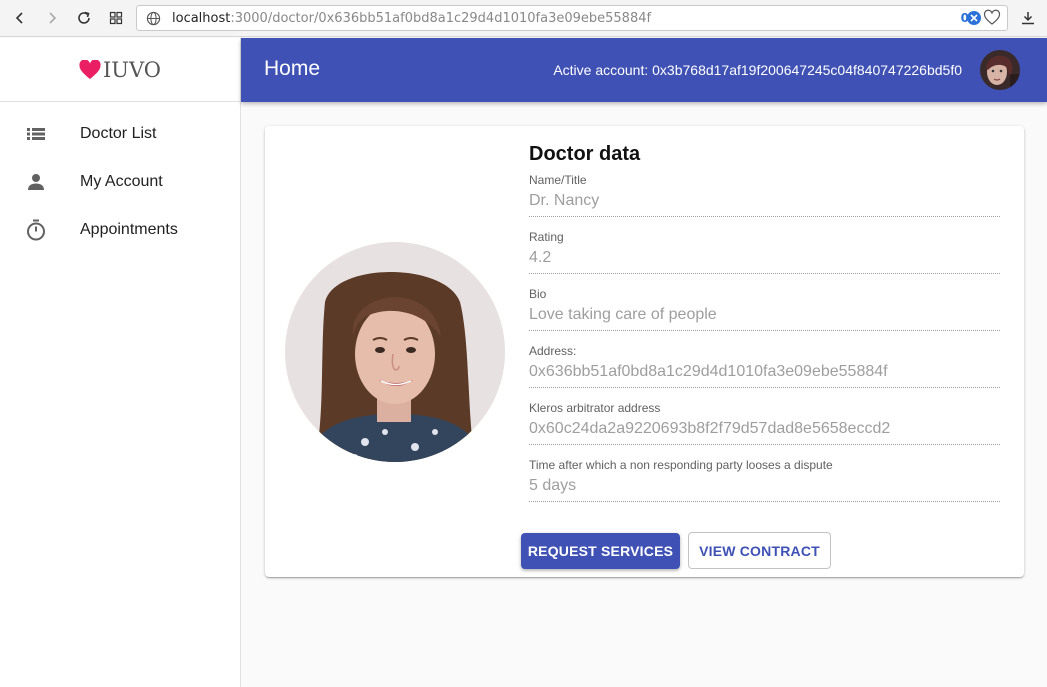 This screenshot has width=1047, height=687. Describe the element at coordinates (553, 485) in the screenshot. I see `field-value: 5 days` at that location.